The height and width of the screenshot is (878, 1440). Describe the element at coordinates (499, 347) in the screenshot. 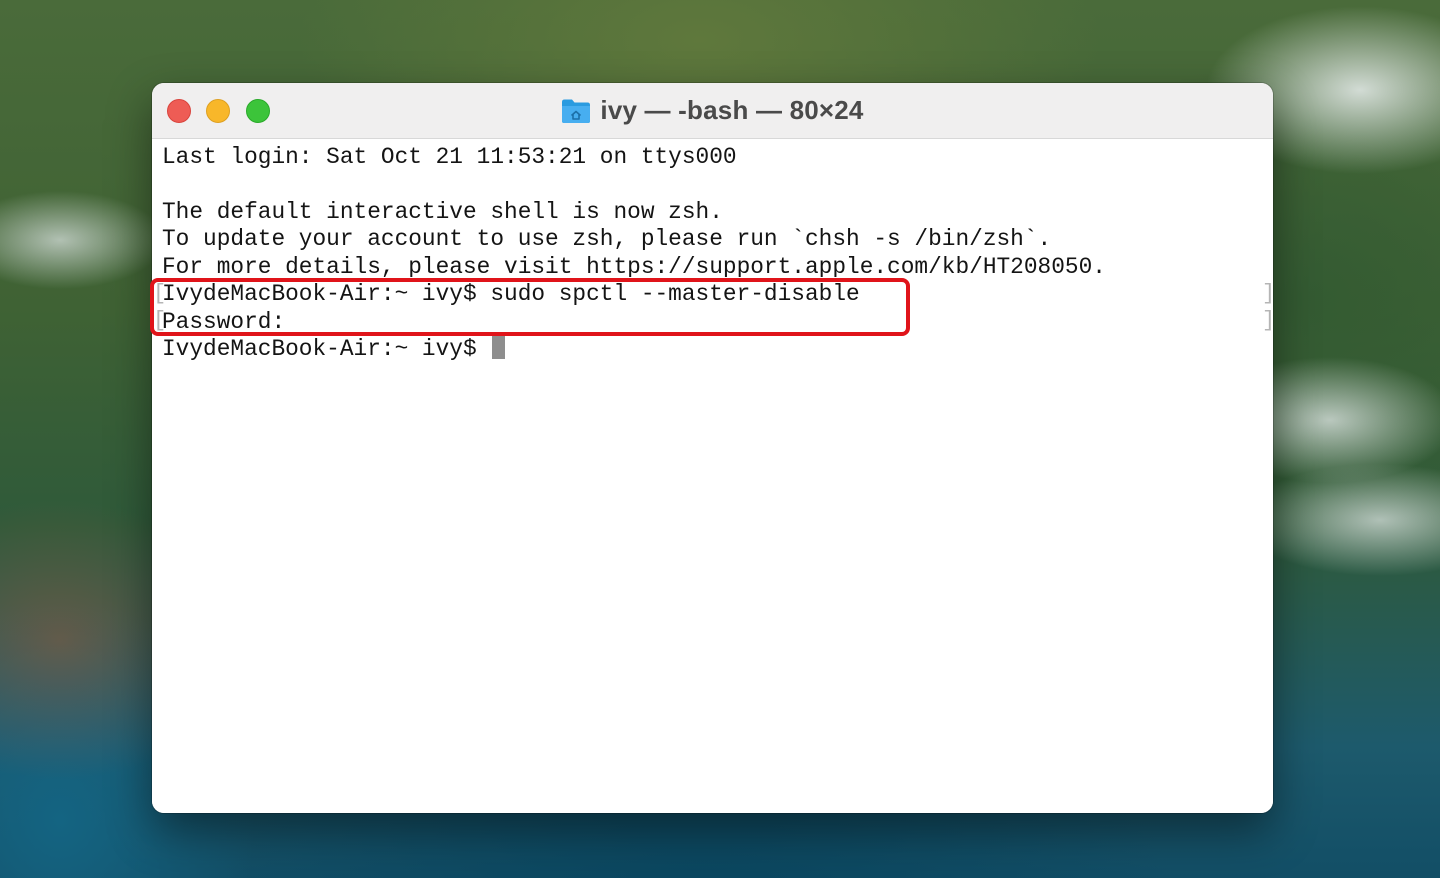

I see `text-cursor` at that location.